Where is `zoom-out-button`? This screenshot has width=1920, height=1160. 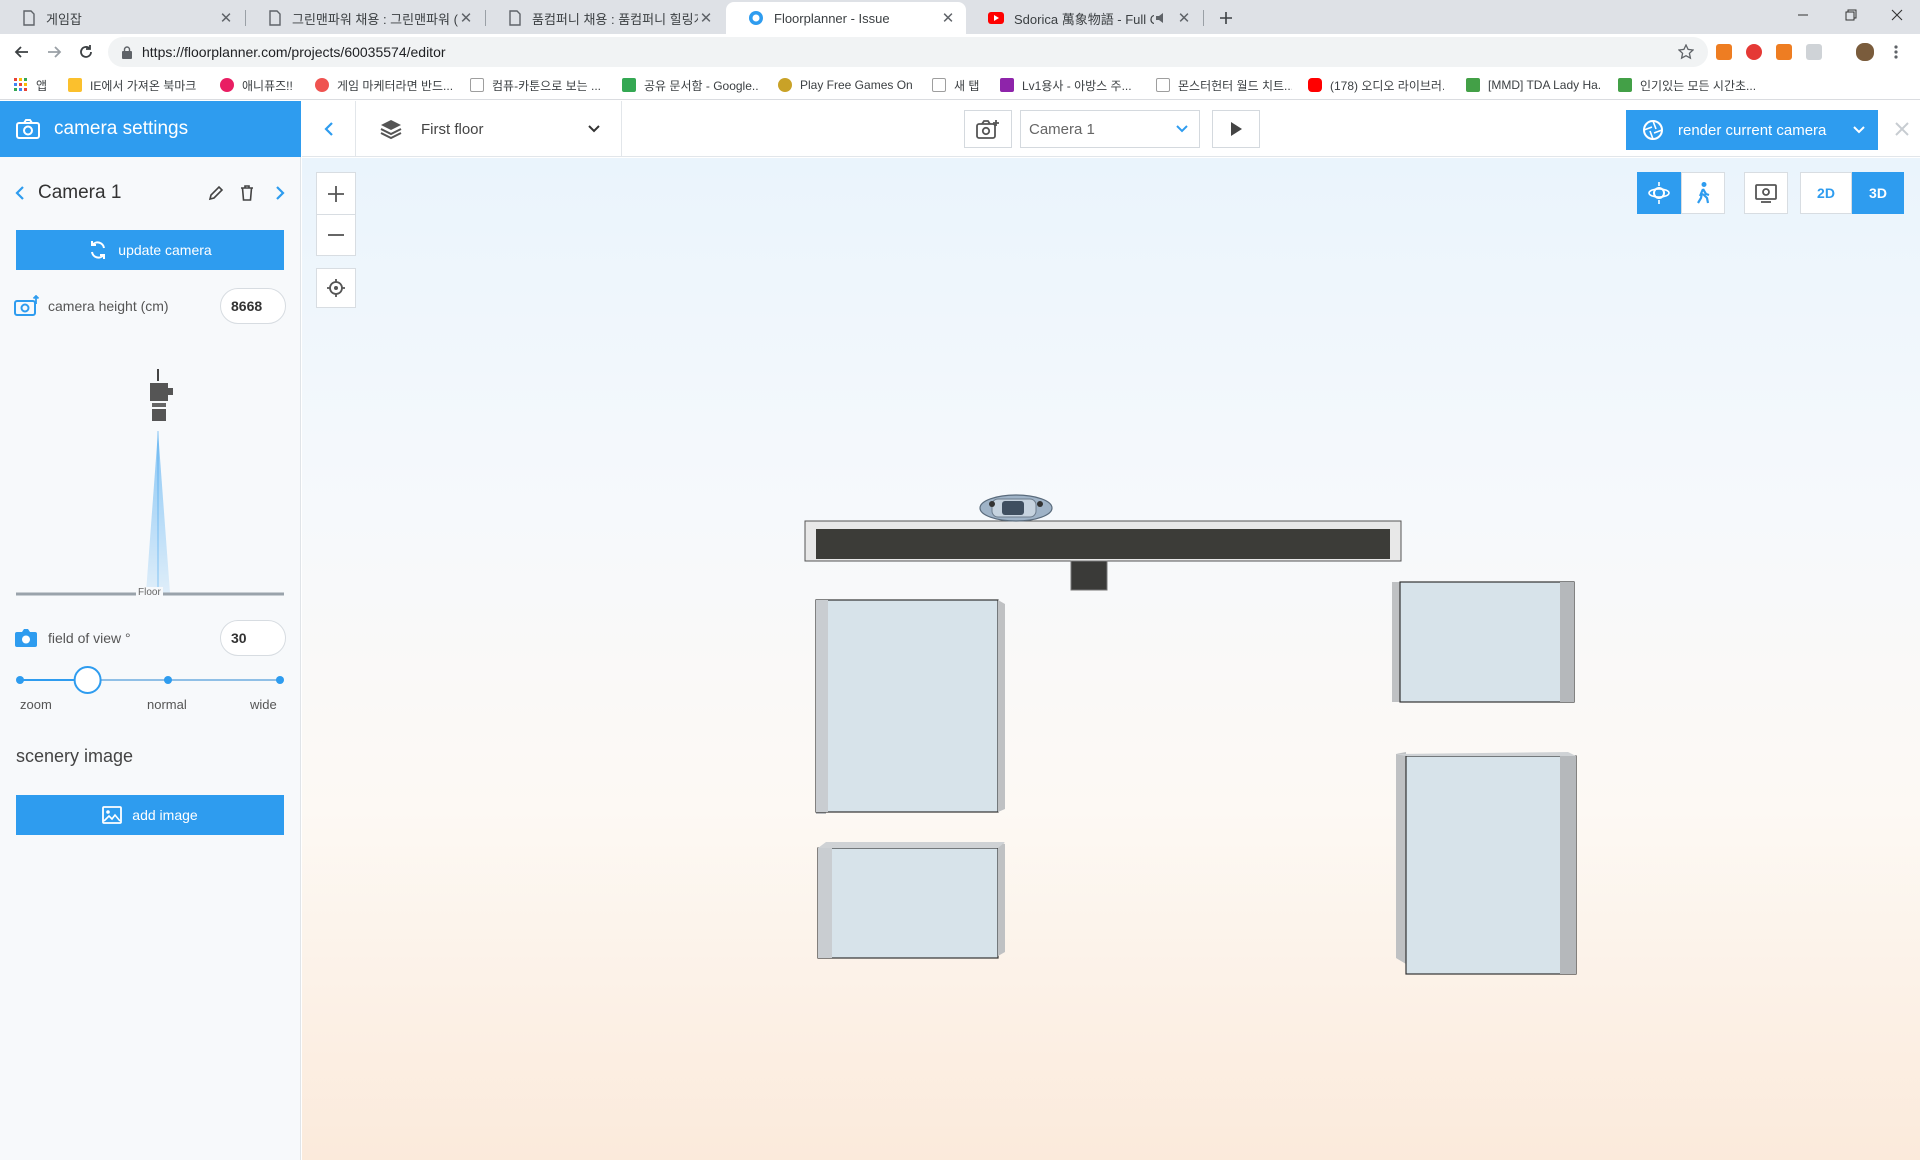 zoom-out-button is located at coordinates (336, 235).